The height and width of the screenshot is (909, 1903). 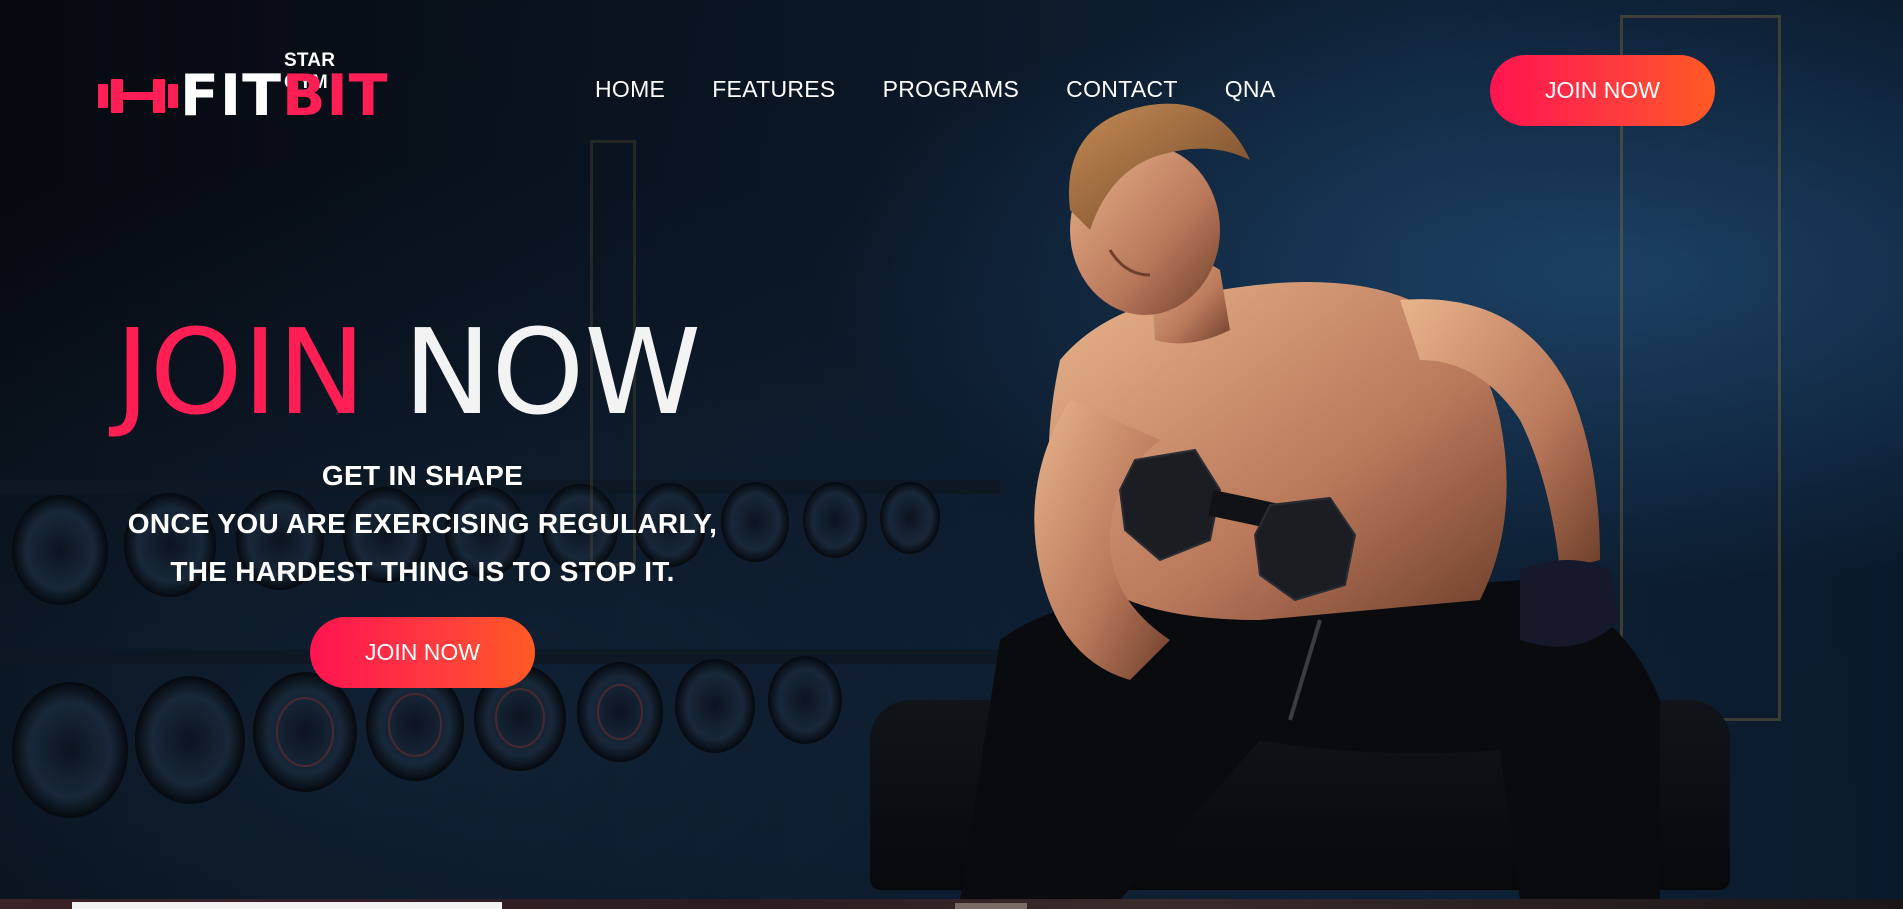 I want to click on hero-headline: JOIN NOW, so click(x=408, y=372).